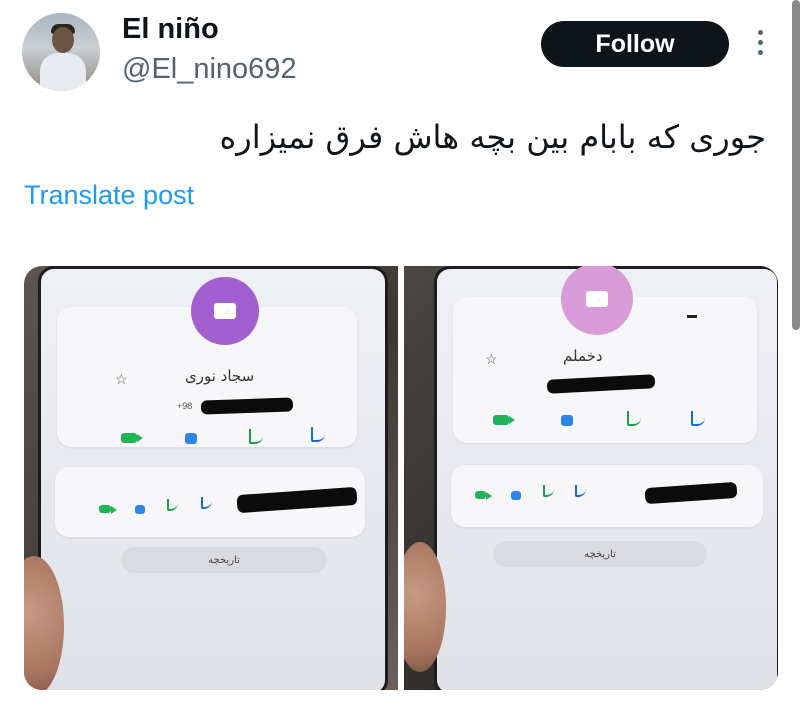  I want to click on display-name: El niño, so click(170, 29).